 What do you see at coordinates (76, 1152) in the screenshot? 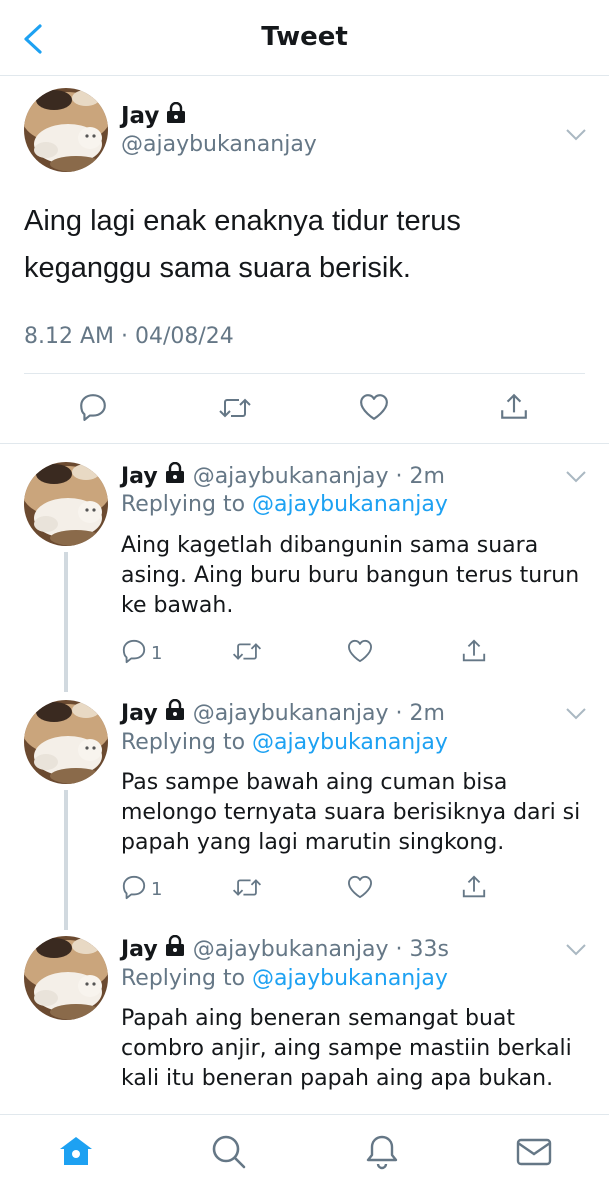
I see `home-tab` at bounding box center [76, 1152].